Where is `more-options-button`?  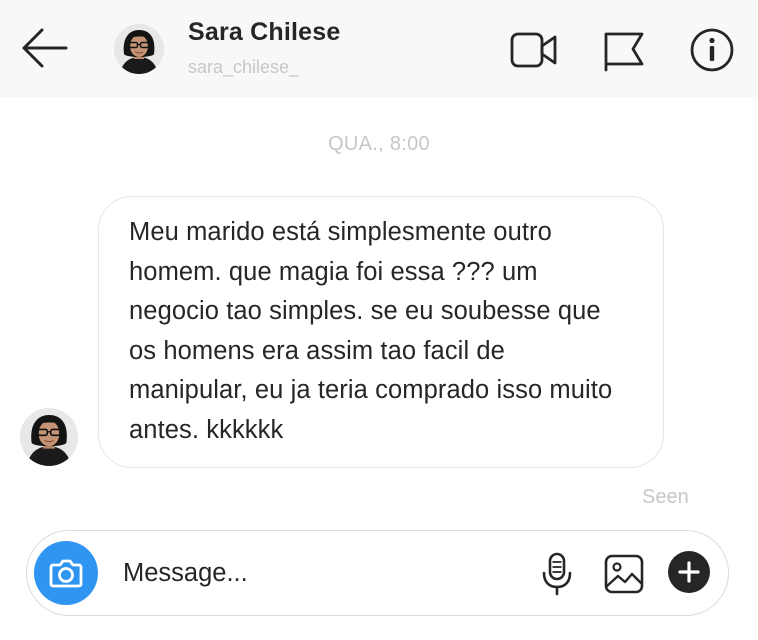
more-options-button is located at coordinates (689, 572).